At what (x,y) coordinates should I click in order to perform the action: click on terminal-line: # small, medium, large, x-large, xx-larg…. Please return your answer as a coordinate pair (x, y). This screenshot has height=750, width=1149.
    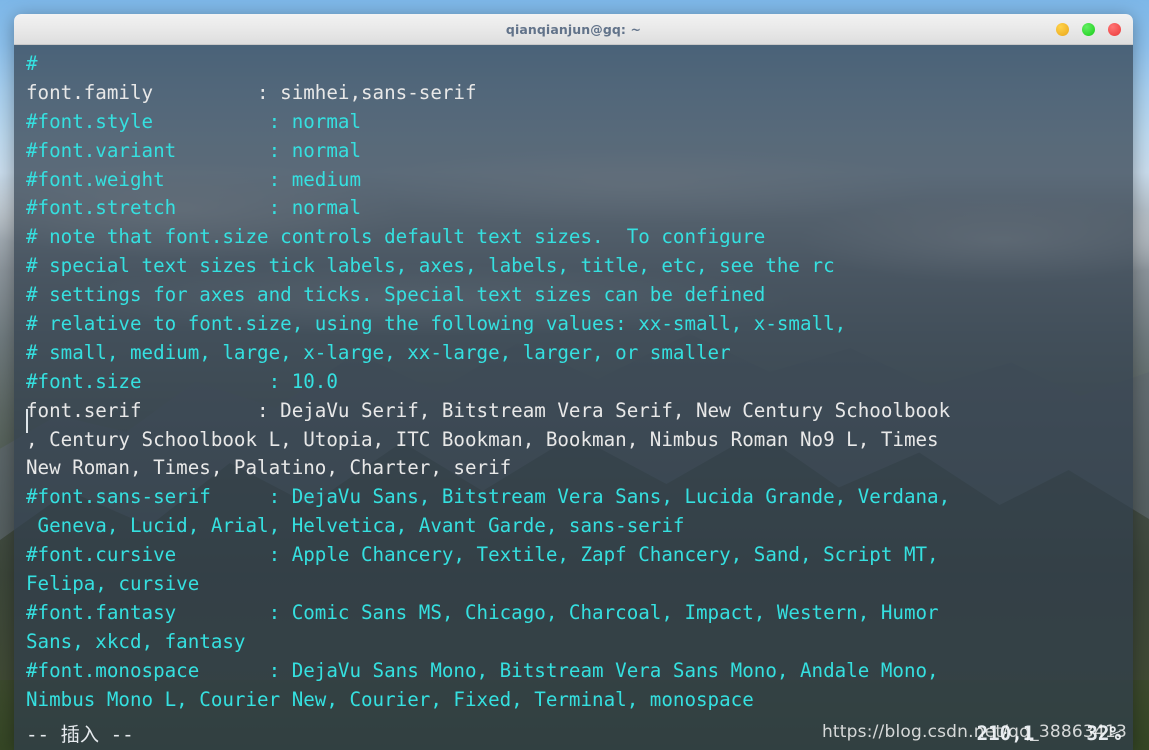
    Looking at the image, I should click on (378, 352).